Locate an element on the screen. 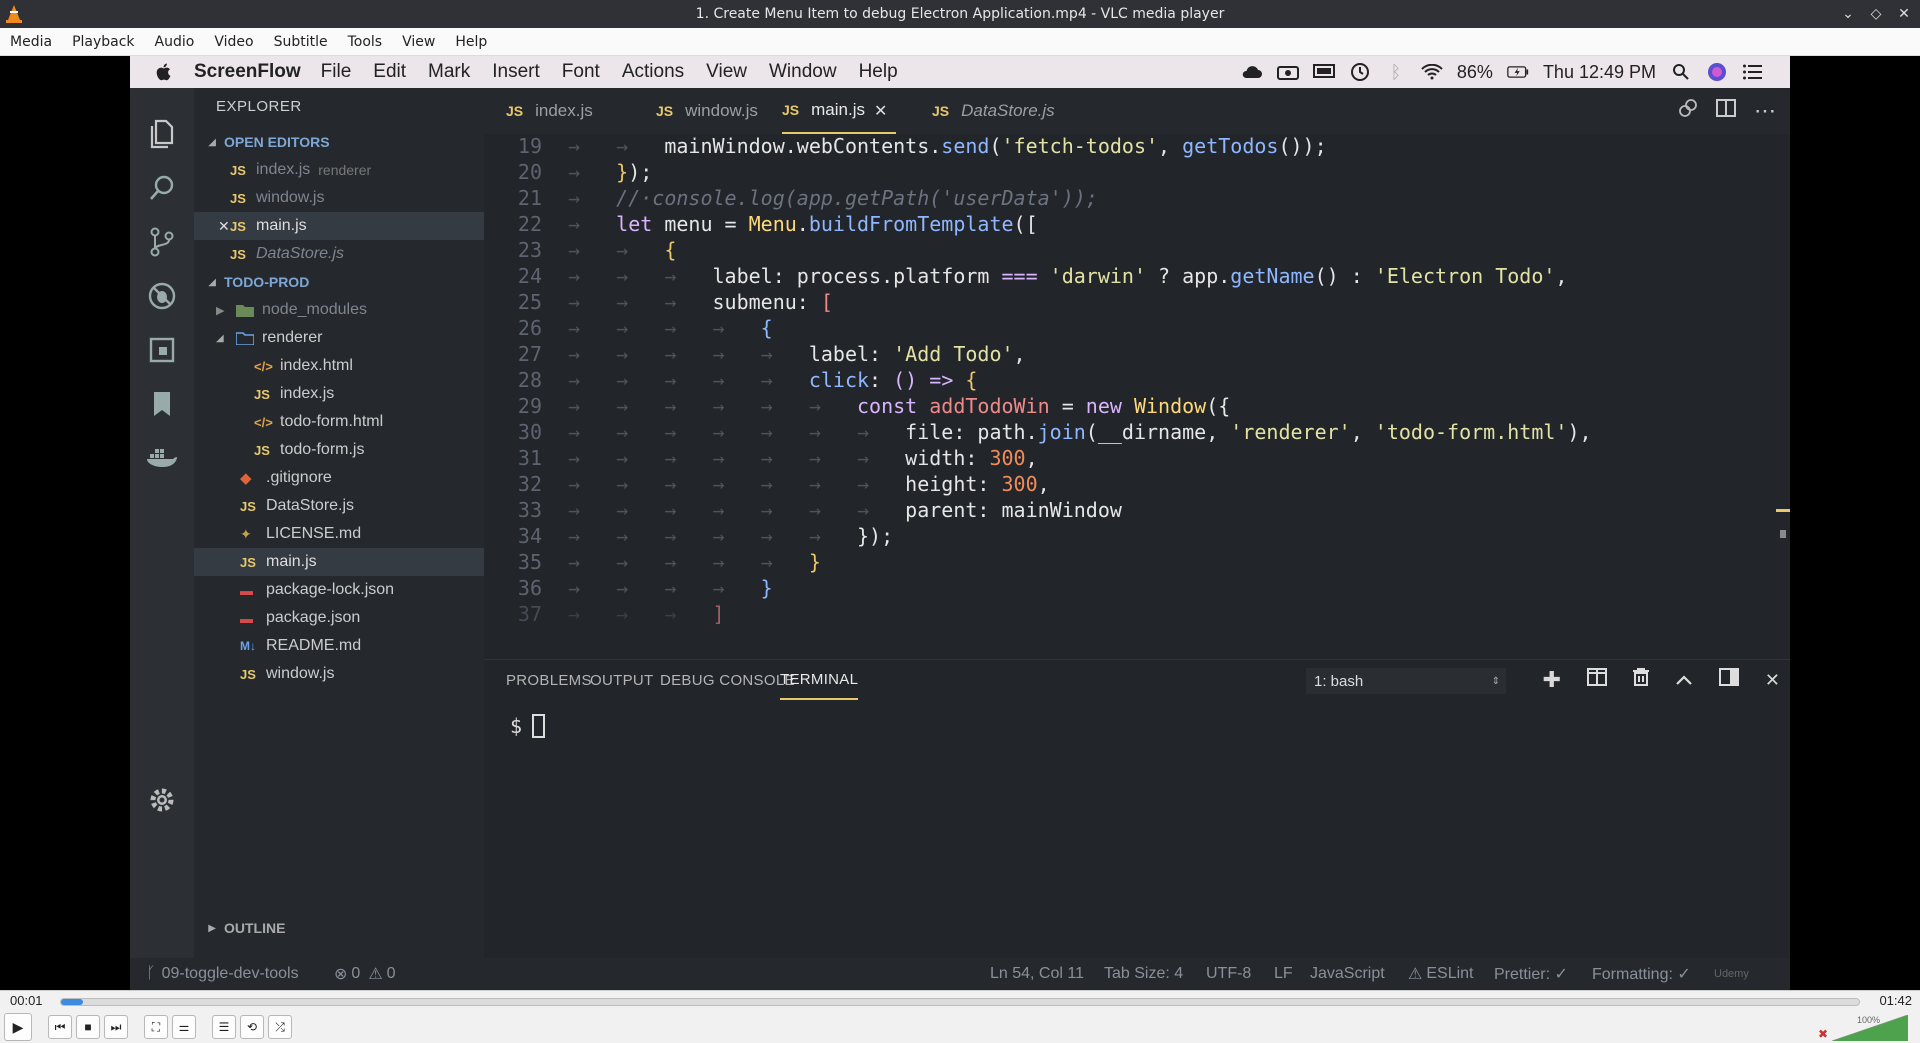  docker-icon is located at coordinates (162, 458).